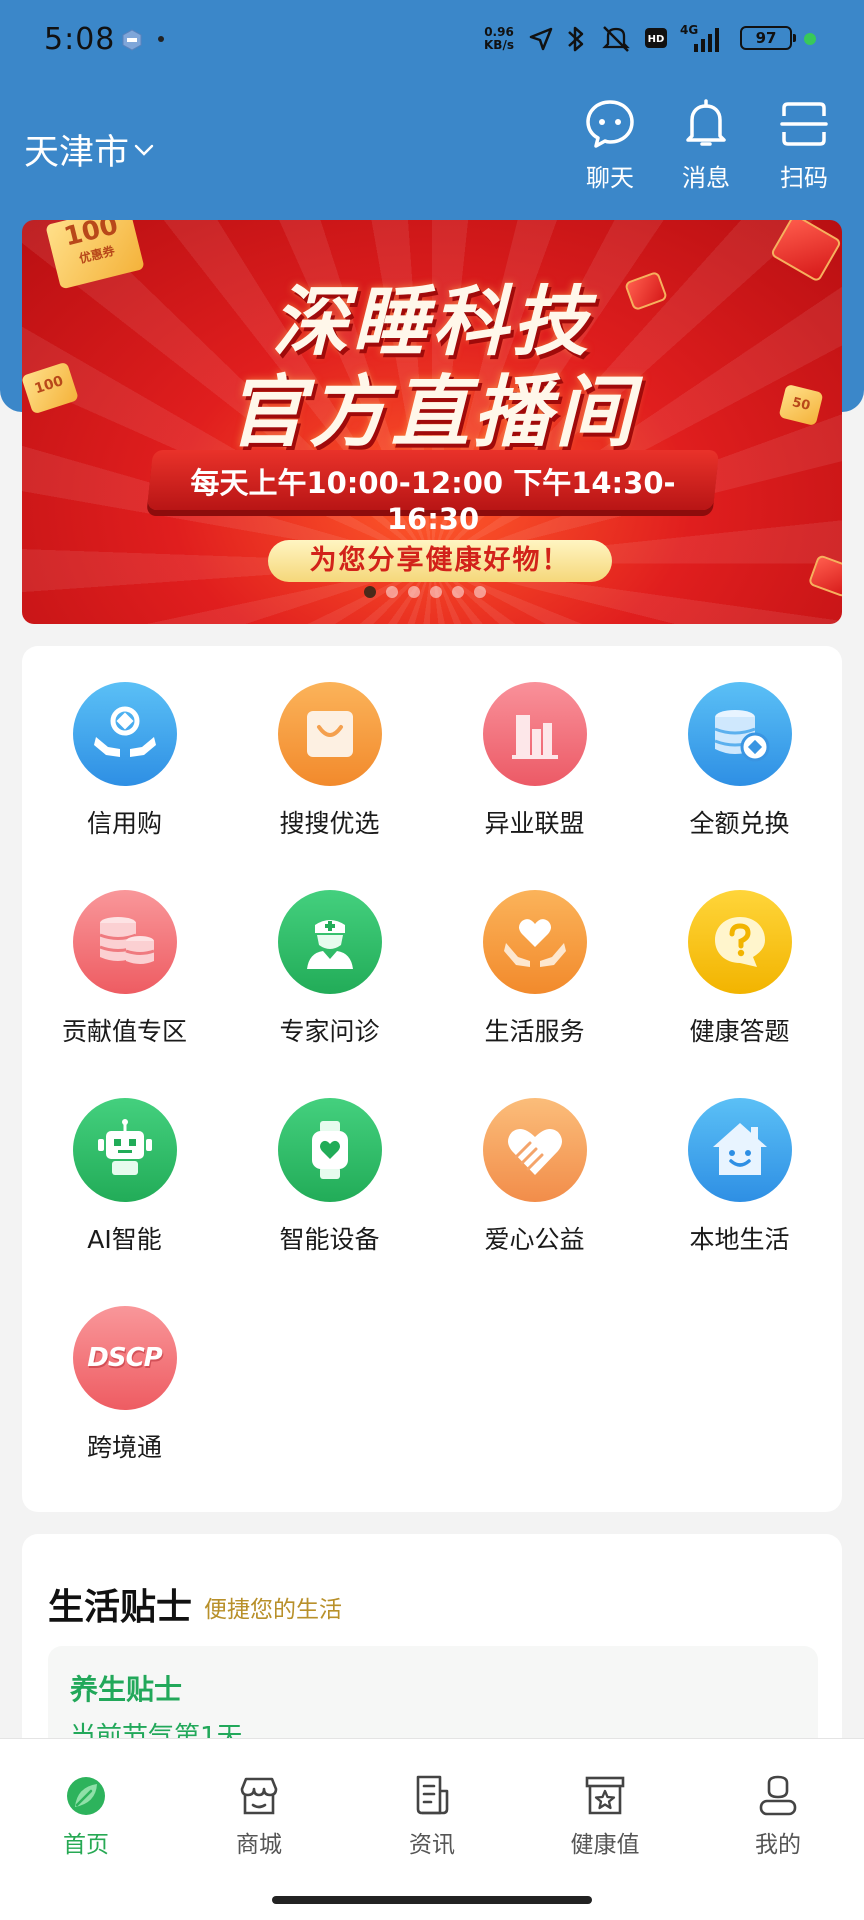  Describe the element at coordinates (739, 942) in the screenshot. I see `question-bubble-icon` at that location.